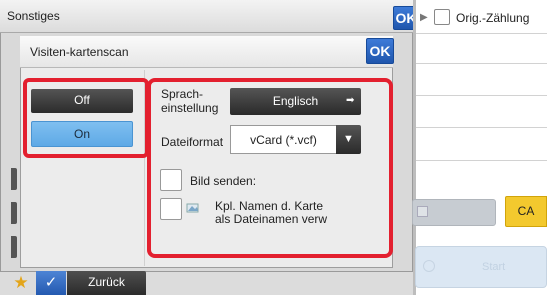 This screenshot has width=547, height=295. I want to click on background-titlebar, so click(206, 16).